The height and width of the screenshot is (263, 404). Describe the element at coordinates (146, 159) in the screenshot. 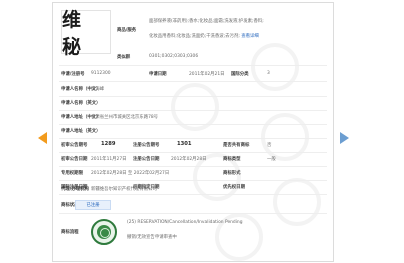

I see `reg-date-label: 注册公告日期` at that location.